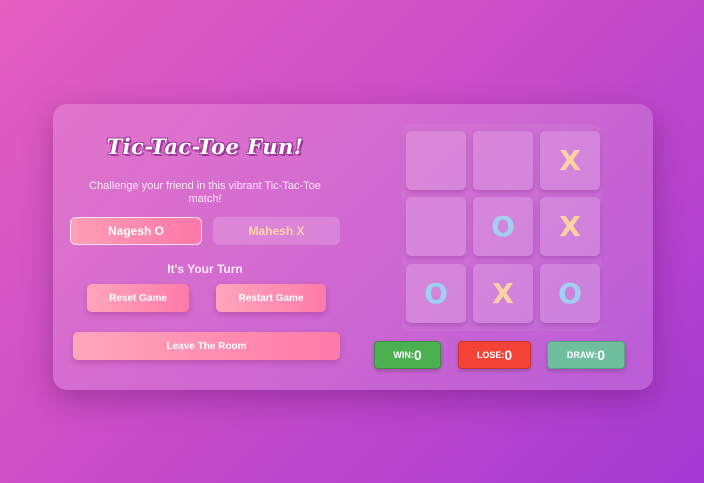  I want to click on leave-room-button: Leave The Room, so click(206, 346).